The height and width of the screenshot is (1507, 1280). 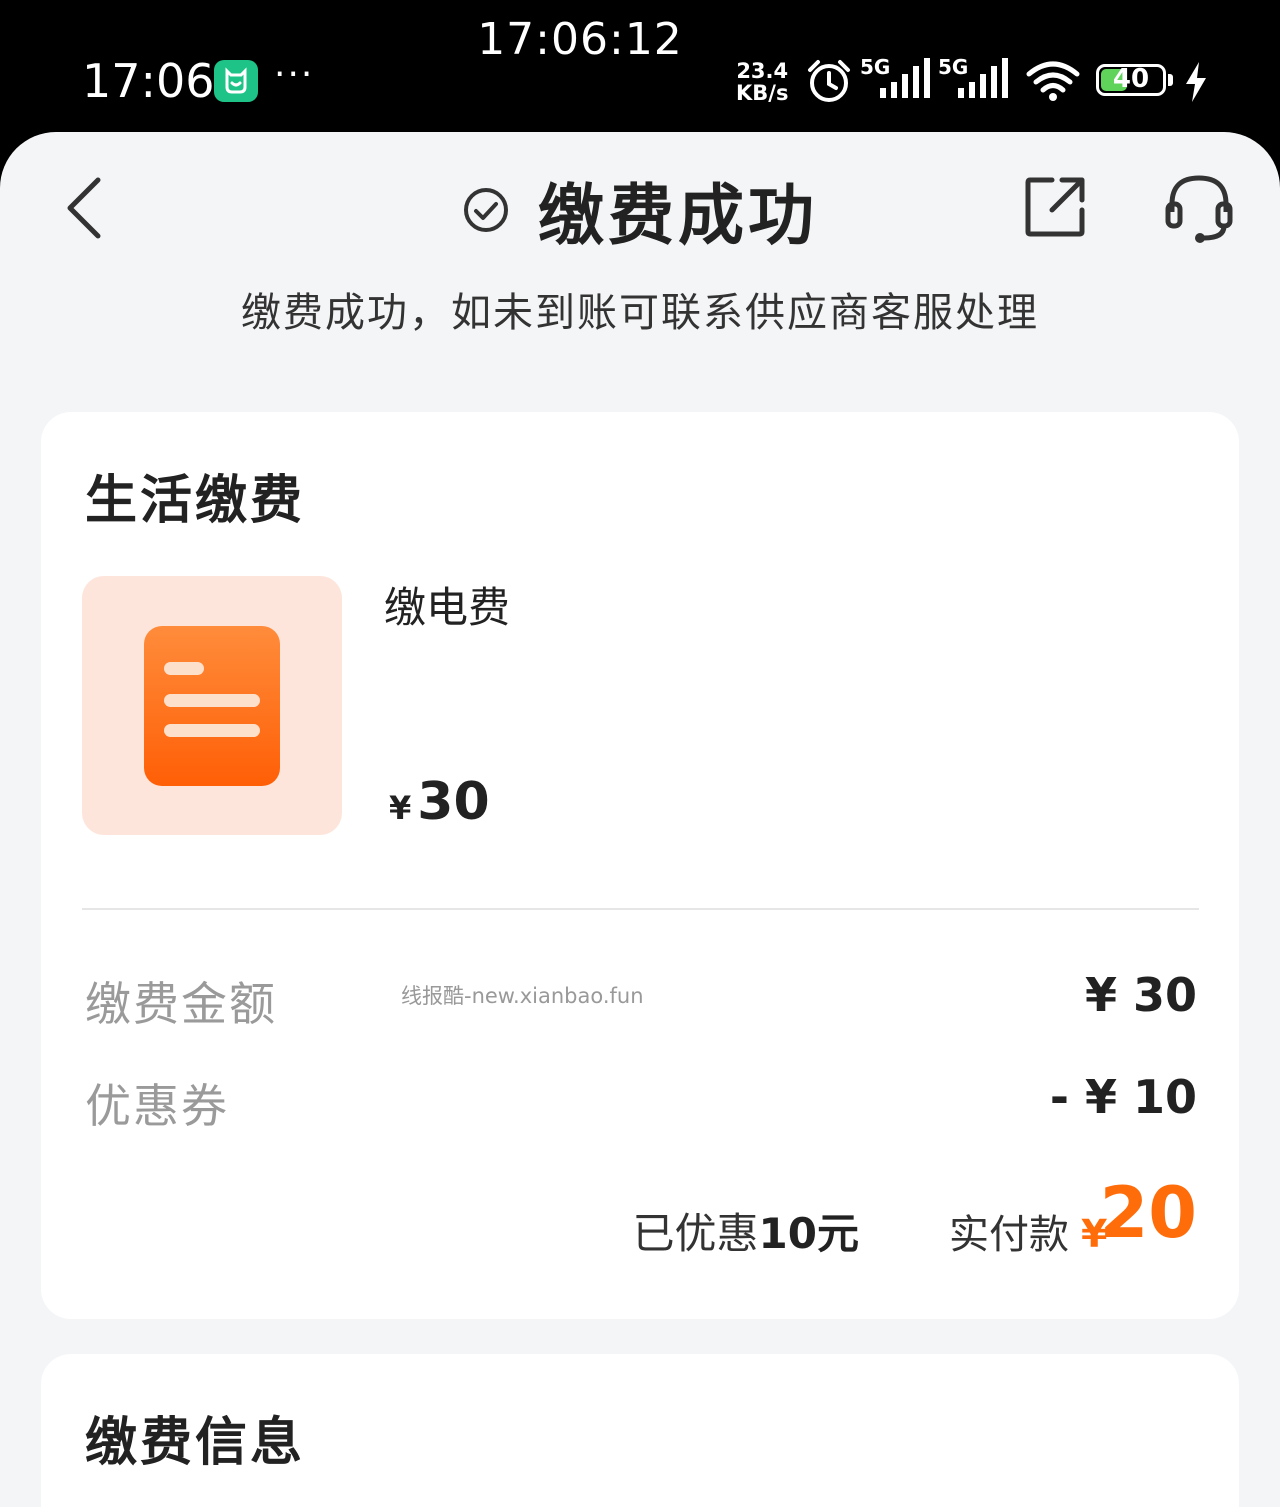 I want to click on signal-2-label: 5G, so click(x=953, y=67).